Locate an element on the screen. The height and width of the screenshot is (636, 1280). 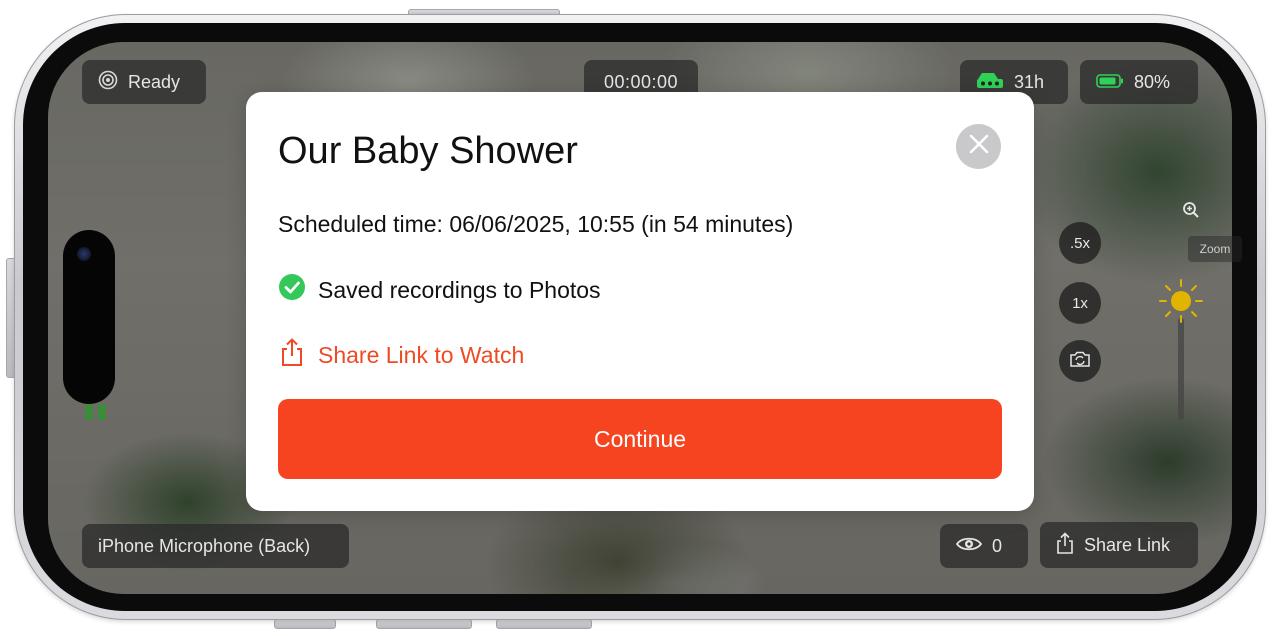
share-link-button: Share Link is located at coordinates (1119, 545).